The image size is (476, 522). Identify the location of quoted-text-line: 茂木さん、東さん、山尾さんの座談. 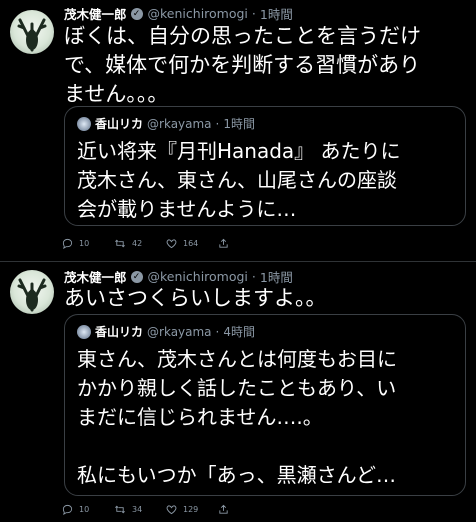
(237, 180).